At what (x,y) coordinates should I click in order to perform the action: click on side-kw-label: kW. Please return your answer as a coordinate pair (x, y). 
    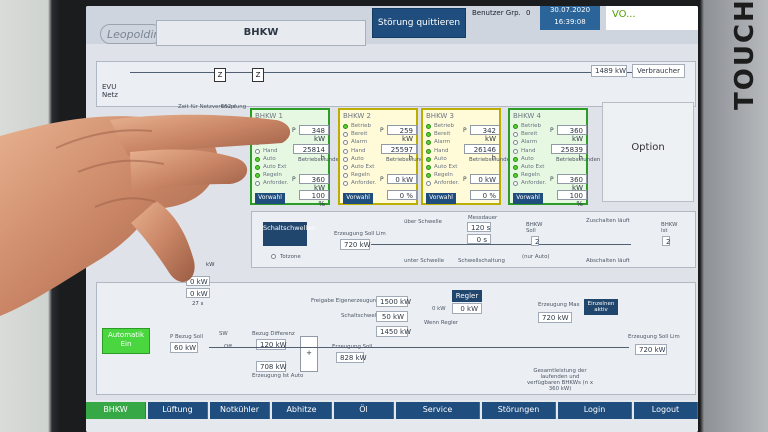
    Looking at the image, I should click on (210, 265).